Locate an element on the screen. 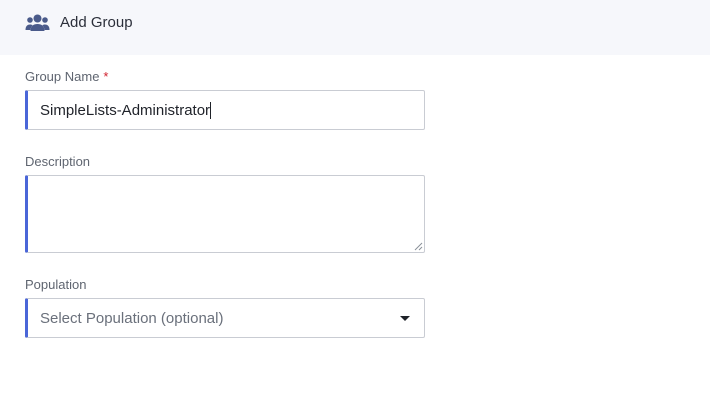 The width and height of the screenshot is (710, 398). group-name-value: SimpleLists-Administrator is located at coordinates (126, 110).